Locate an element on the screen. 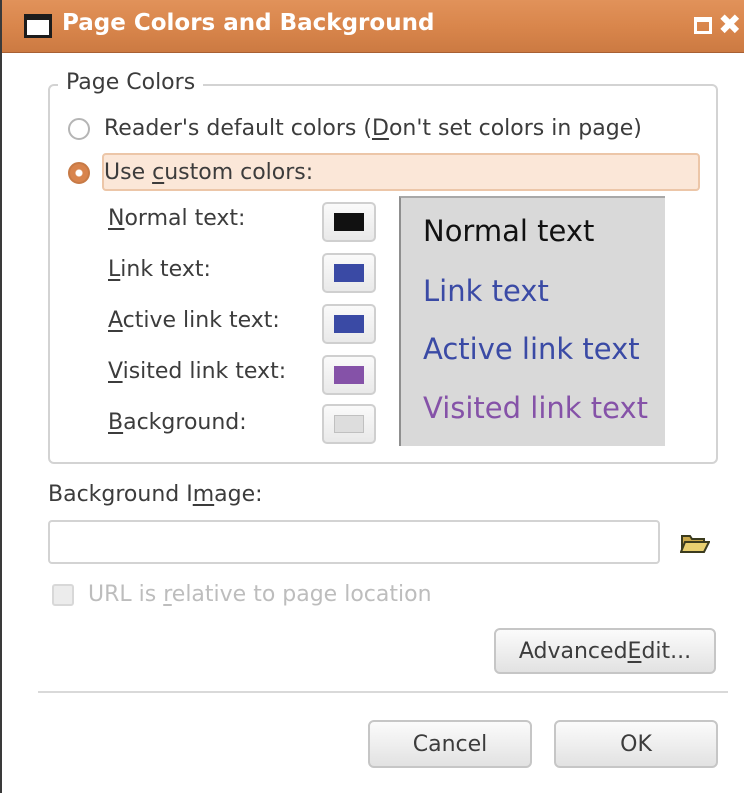 The width and height of the screenshot is (744, 793). active-link-text-swatch is located at coordinates (349, 324).